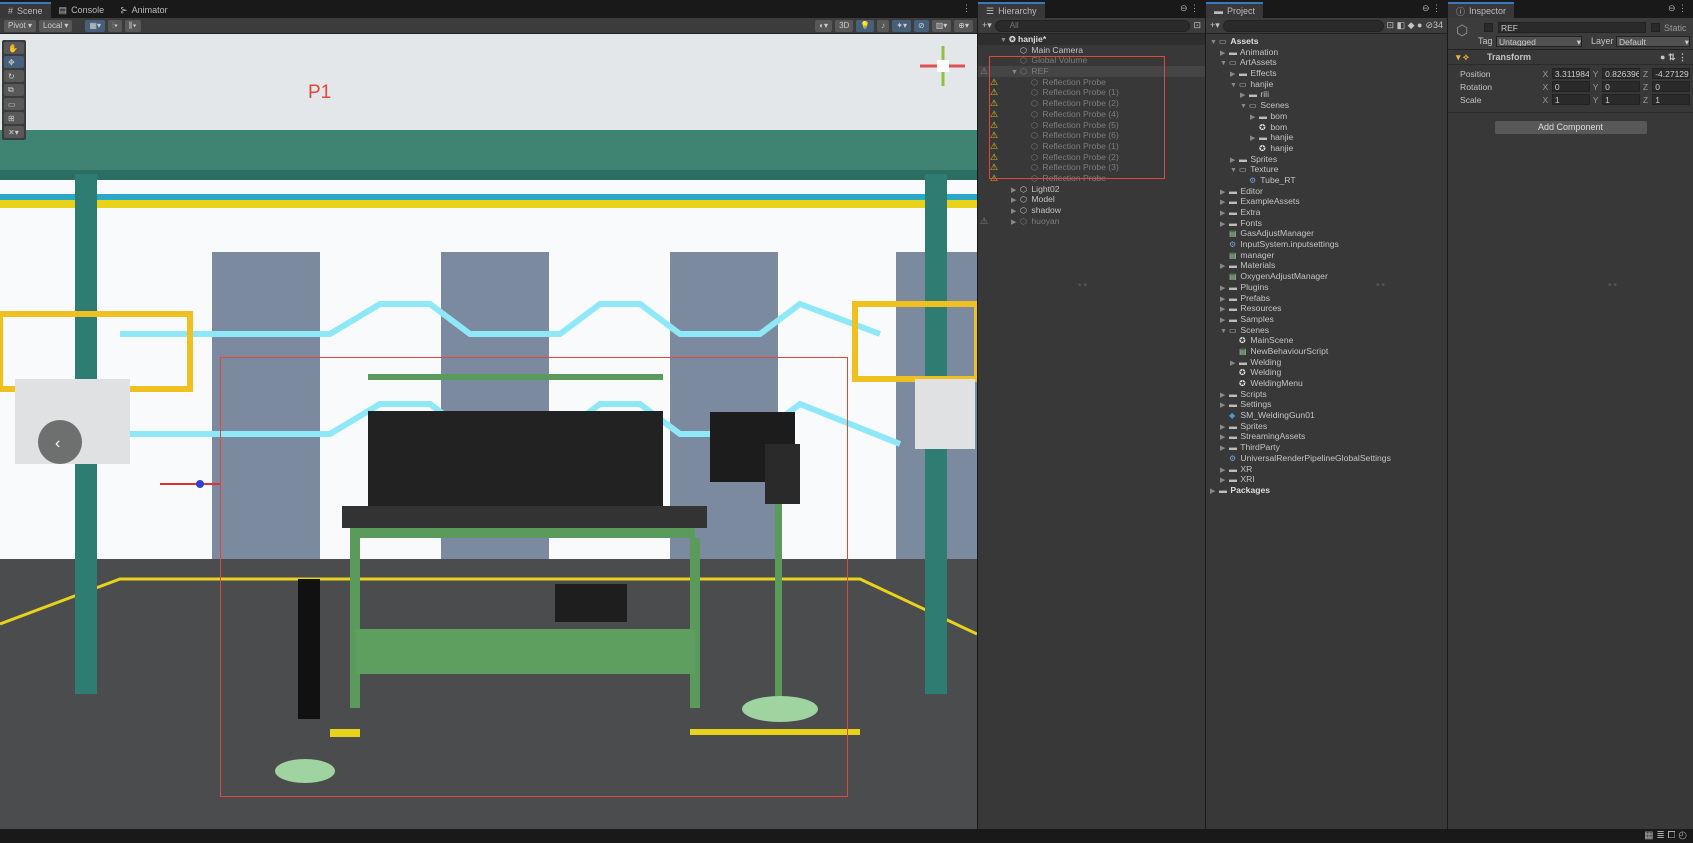 The image size is (1693, 843). I want to click on project-item: ✪ MainScene, so click(1326, 340).